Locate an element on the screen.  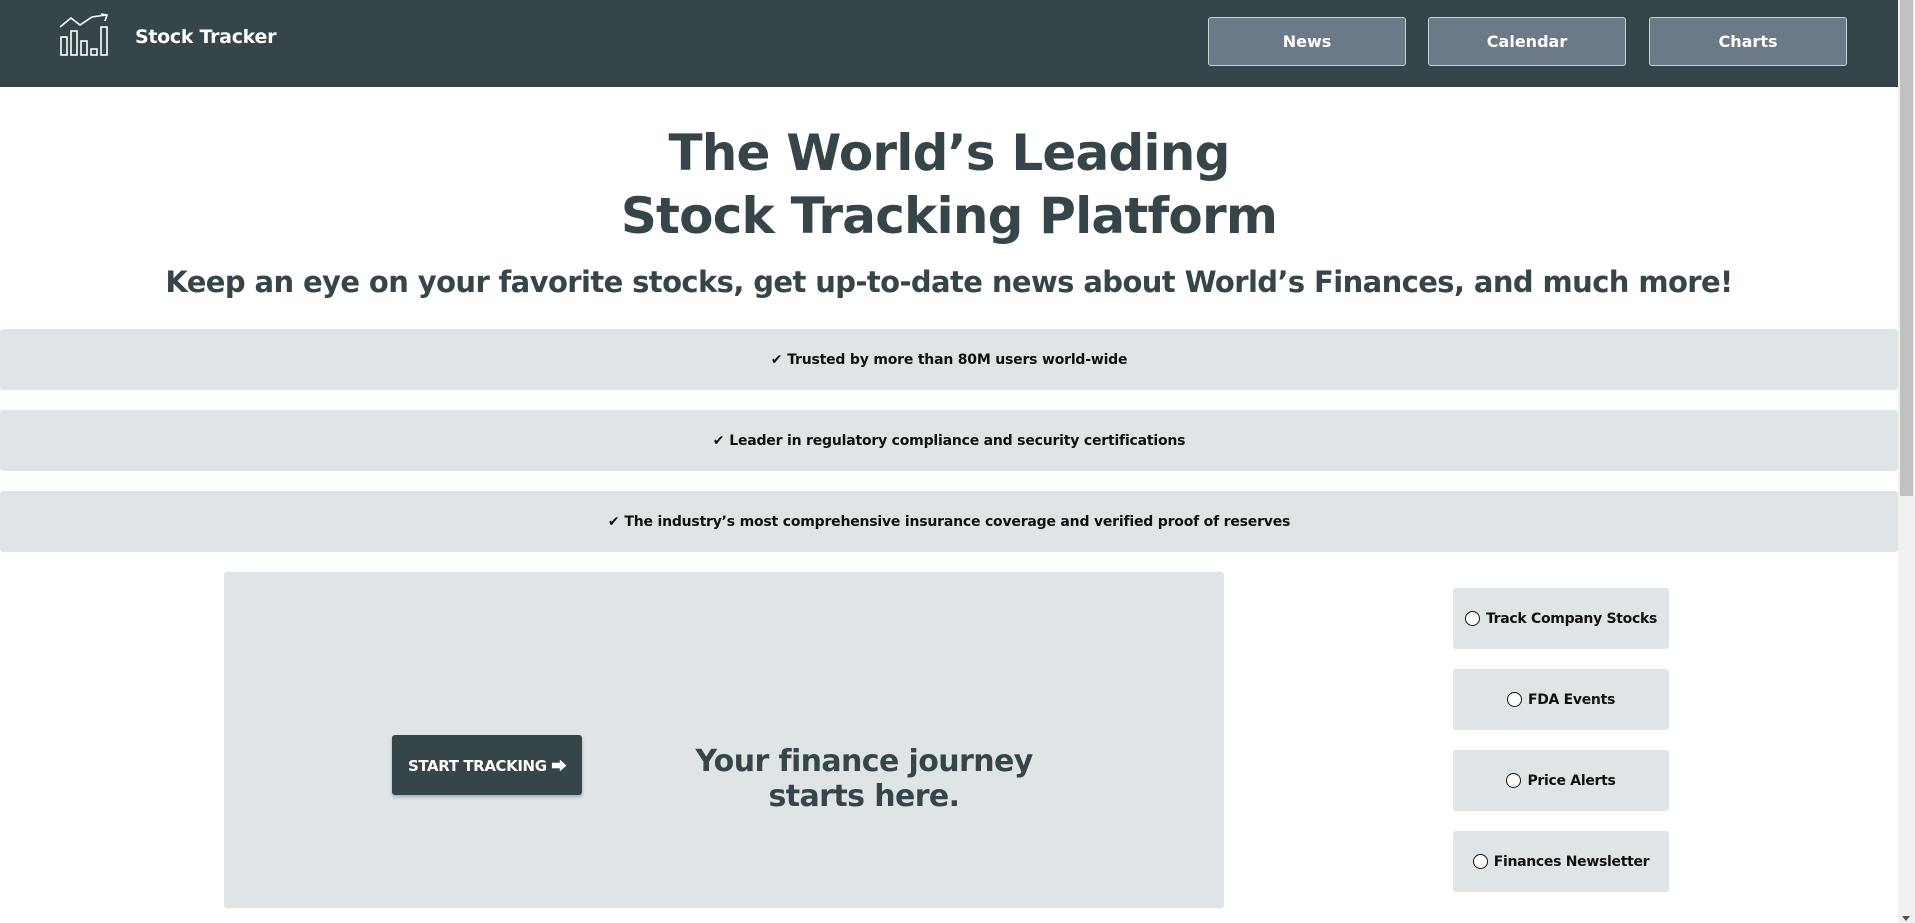
page-scrollbar is located at coordinates (1906, 461).